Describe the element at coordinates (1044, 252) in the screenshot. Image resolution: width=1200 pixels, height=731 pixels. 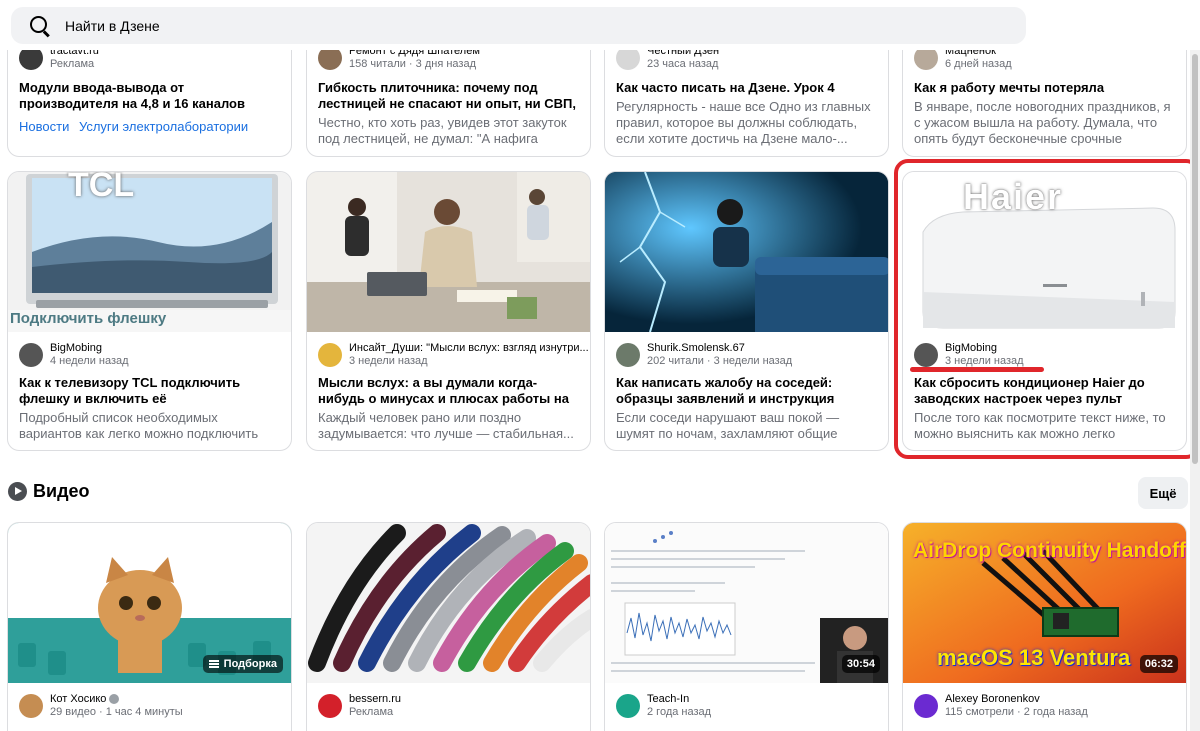
I see `article-thumbnail: Haier` at that location.